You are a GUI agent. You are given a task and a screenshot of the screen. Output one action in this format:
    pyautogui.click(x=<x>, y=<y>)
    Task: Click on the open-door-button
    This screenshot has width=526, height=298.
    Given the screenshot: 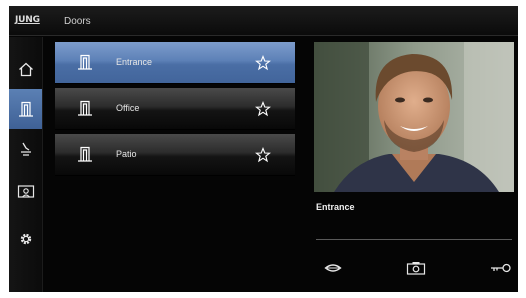 What is the action you would take?
    pyautogui.click(x=501, y=268)
    